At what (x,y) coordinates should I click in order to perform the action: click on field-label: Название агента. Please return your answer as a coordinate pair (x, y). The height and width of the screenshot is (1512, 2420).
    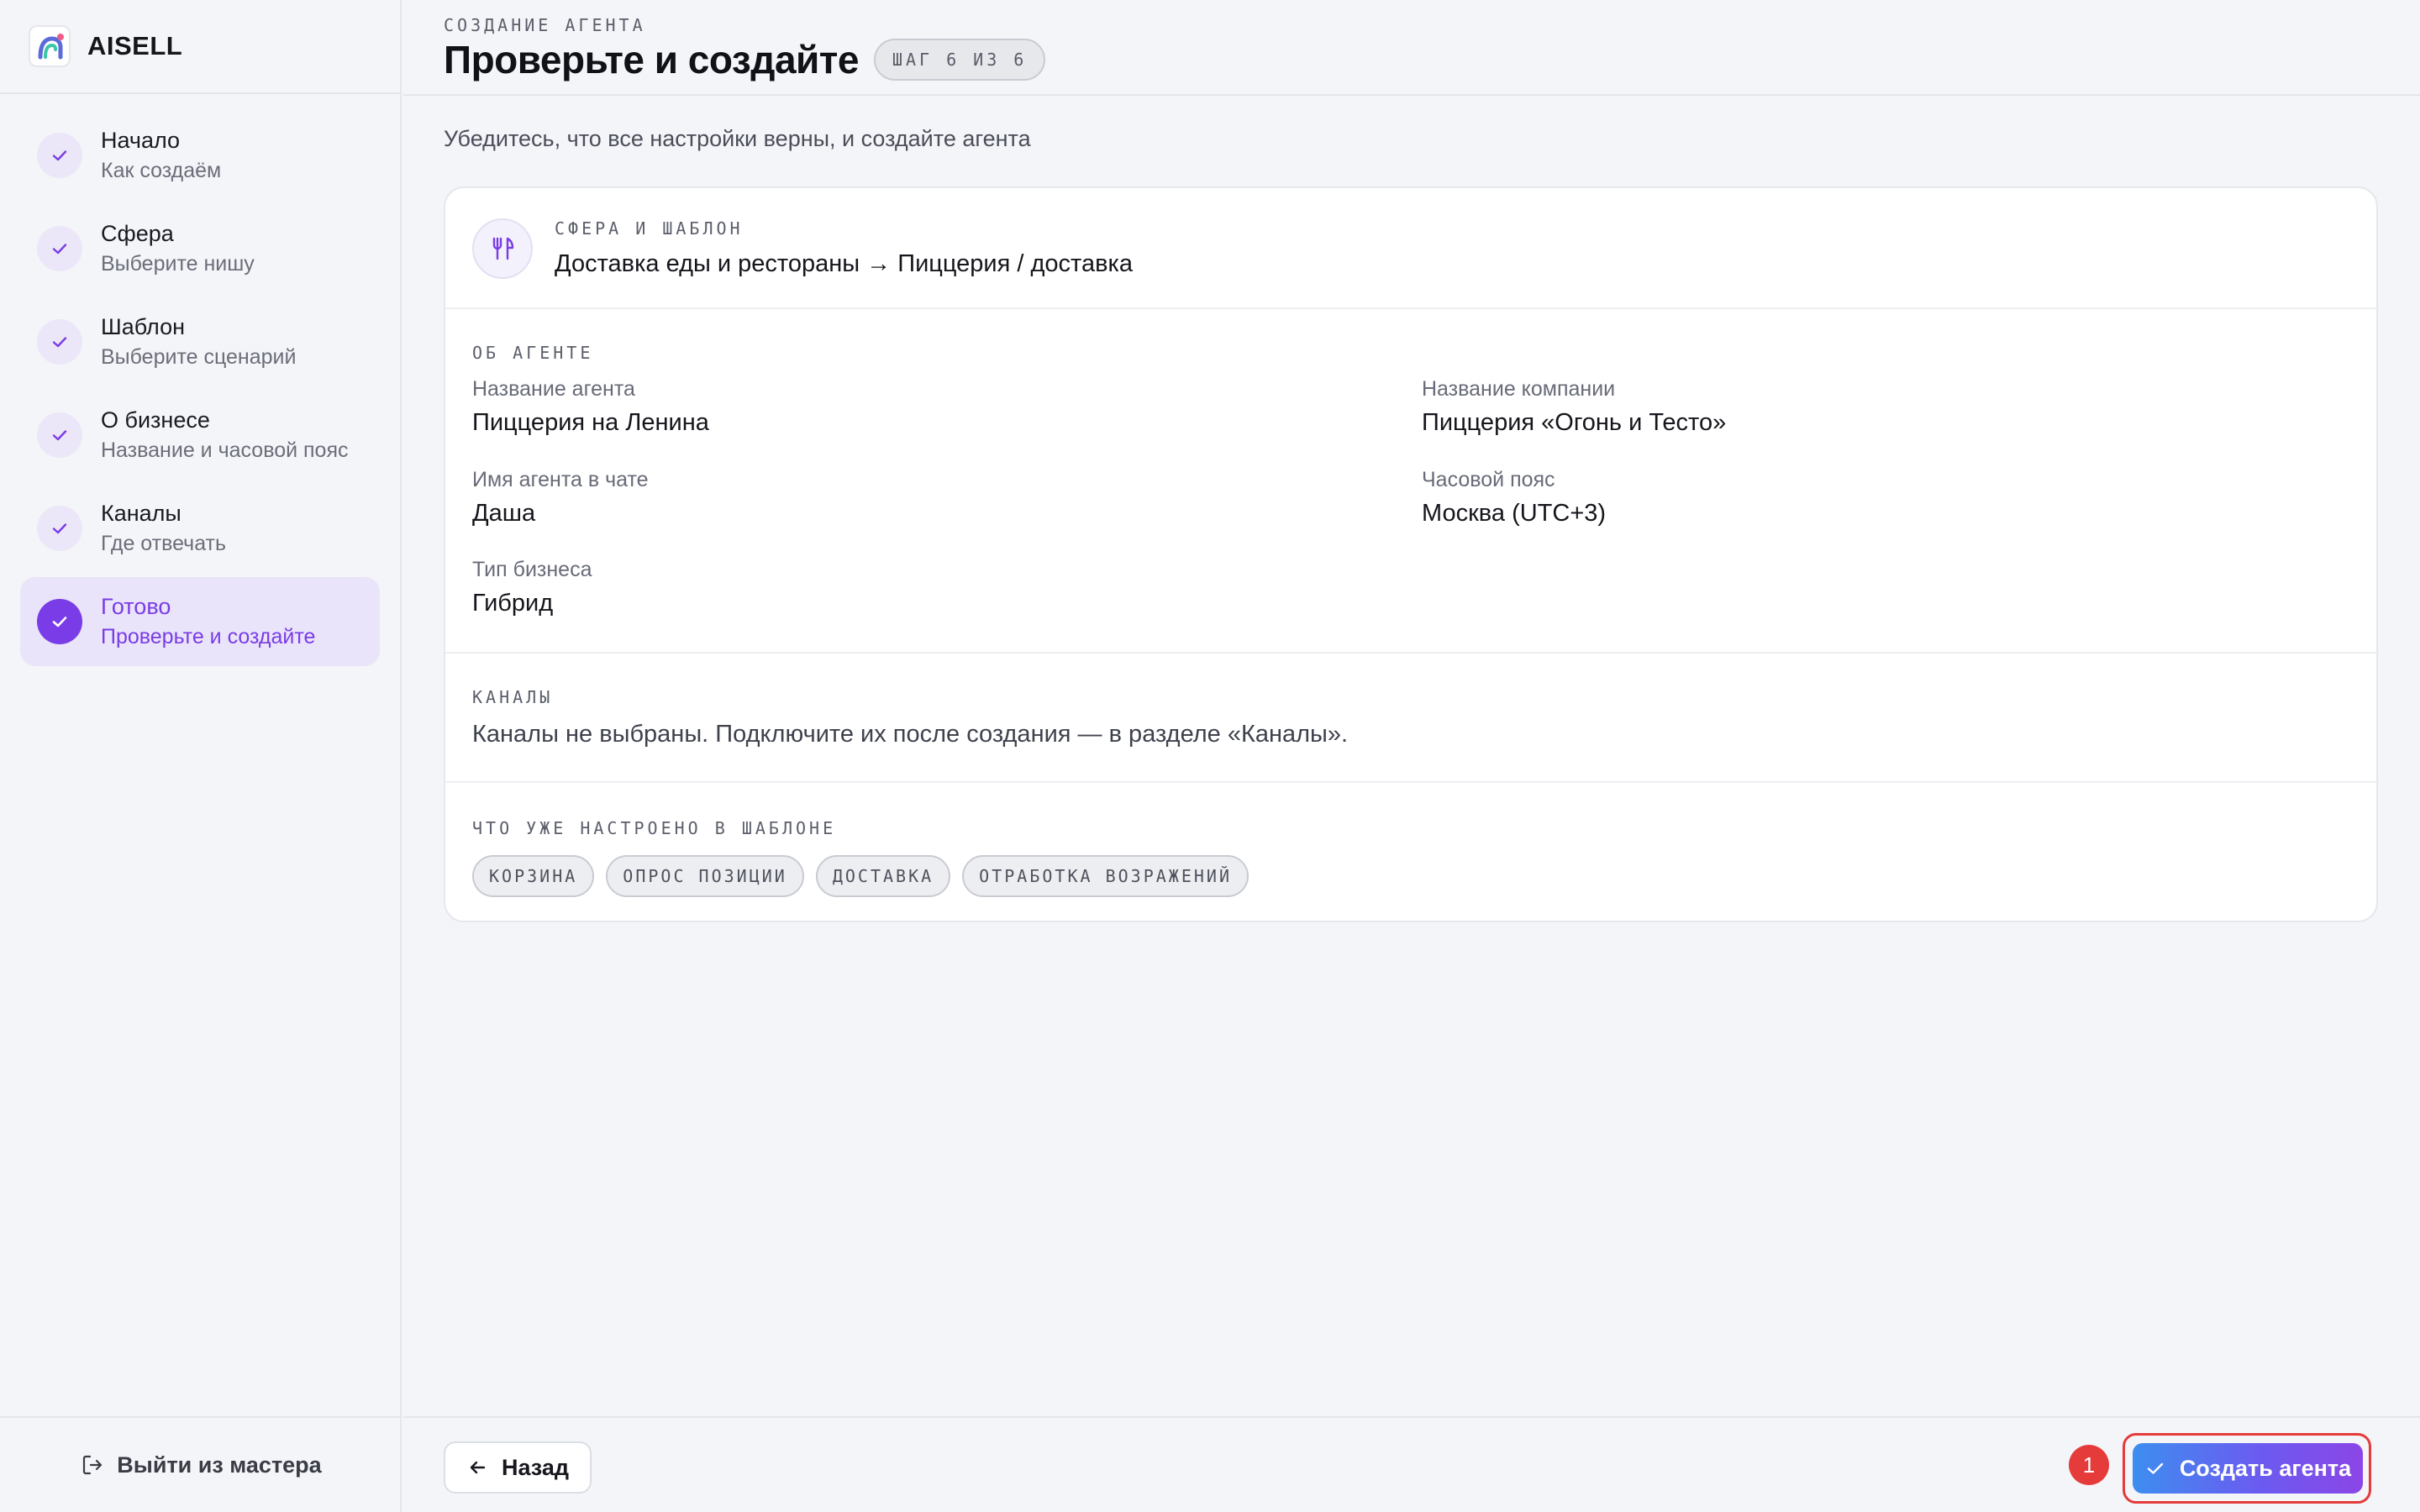
    Looking at the image, I should click on (553, 389).